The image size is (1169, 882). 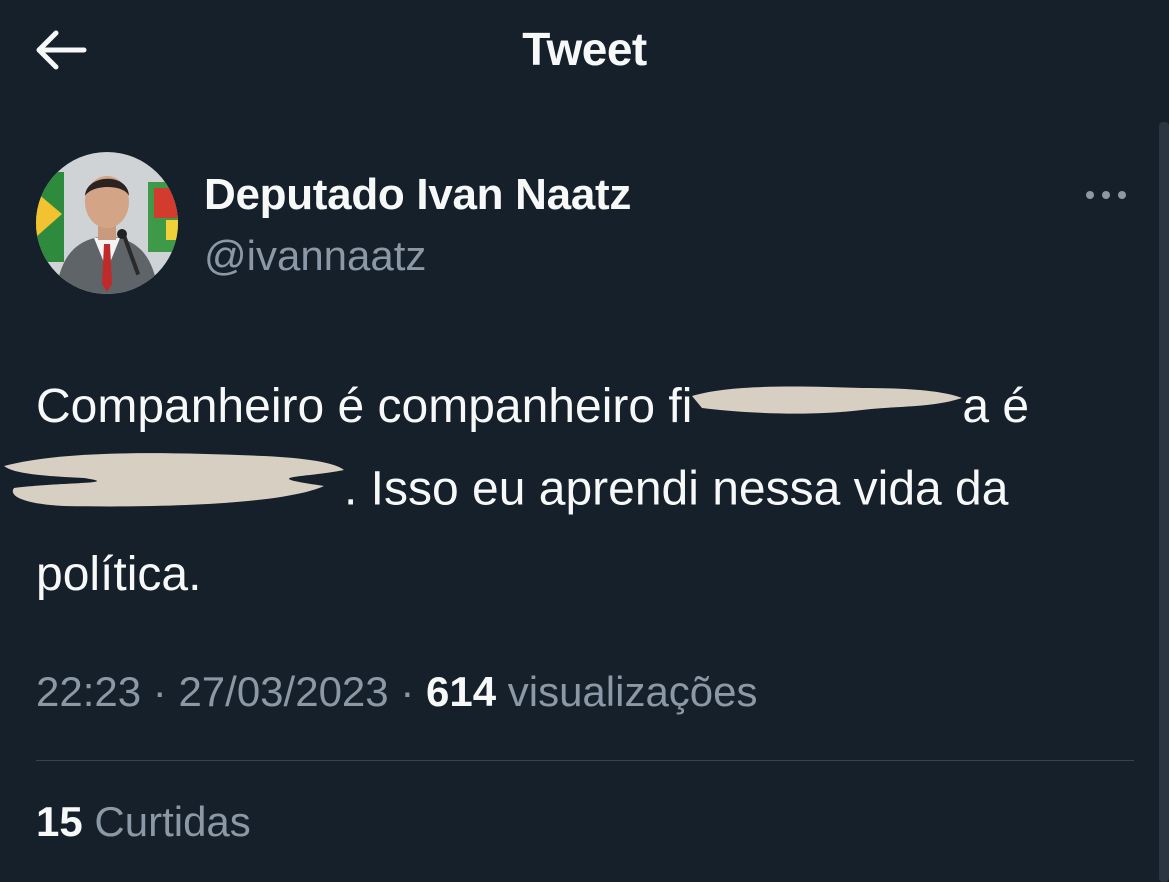 I want to click on more-options-button, so click(x=1106, y=195).